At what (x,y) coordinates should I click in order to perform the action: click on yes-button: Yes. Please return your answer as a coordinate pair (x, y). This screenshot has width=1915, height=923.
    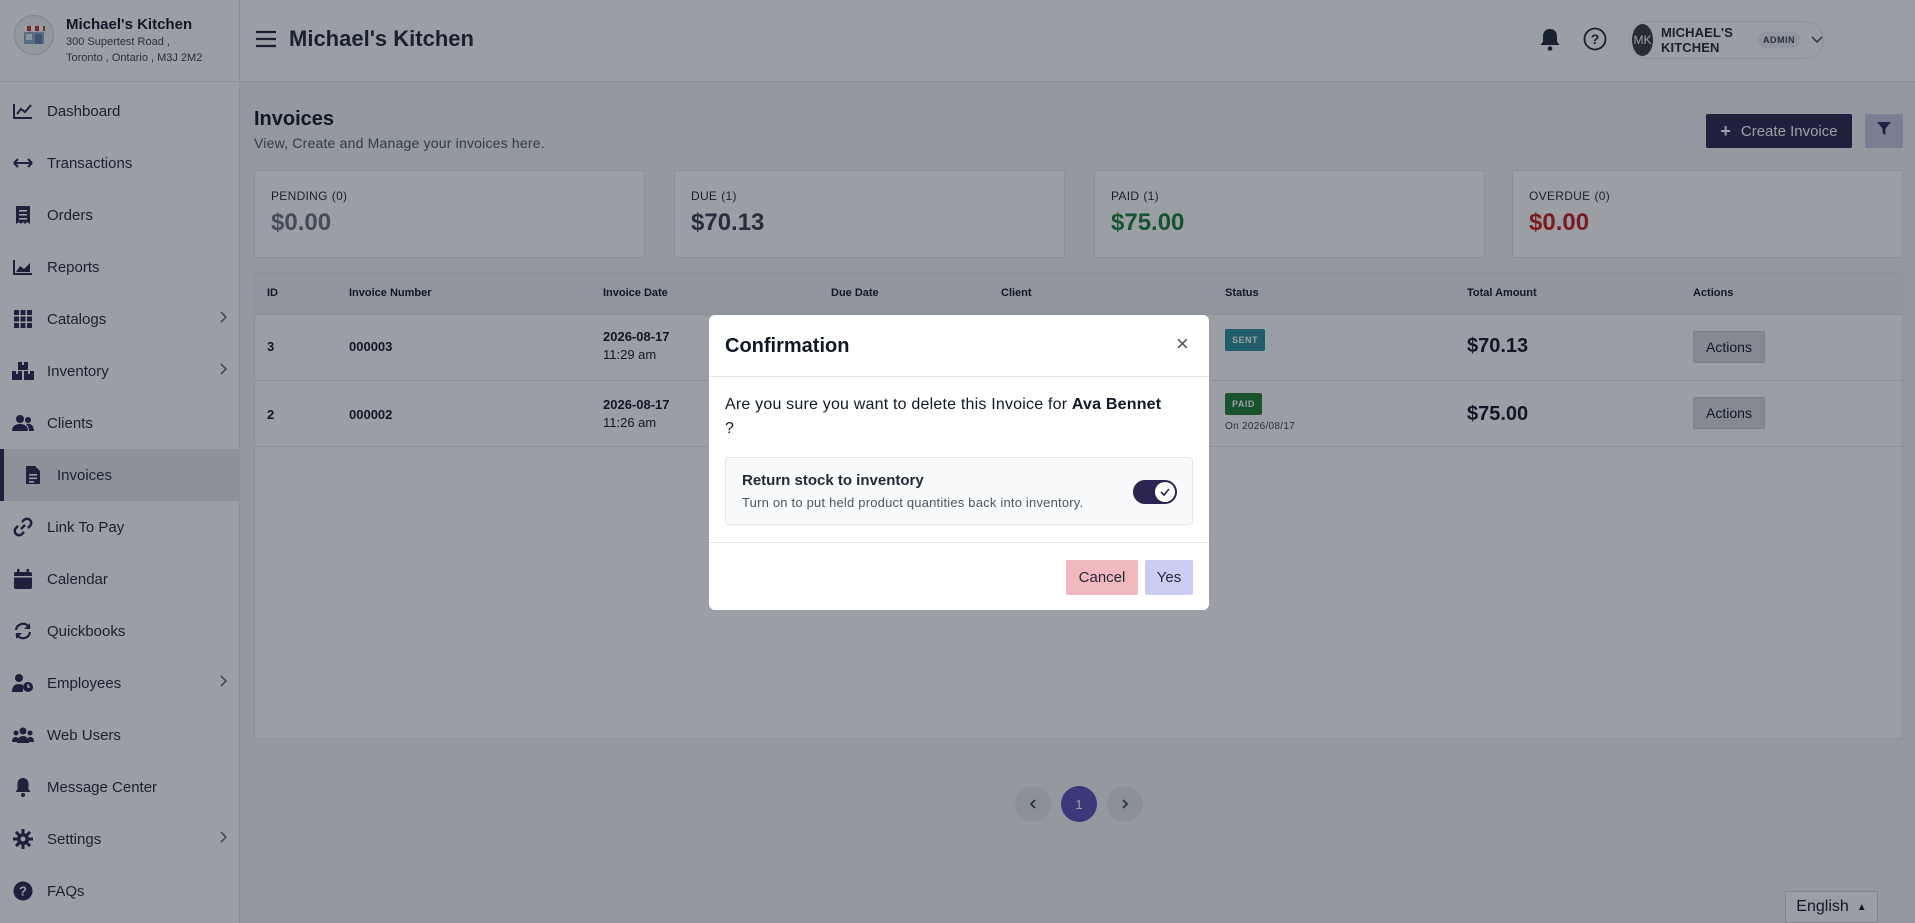
    Looking at the image, I should click on (1169, 577).